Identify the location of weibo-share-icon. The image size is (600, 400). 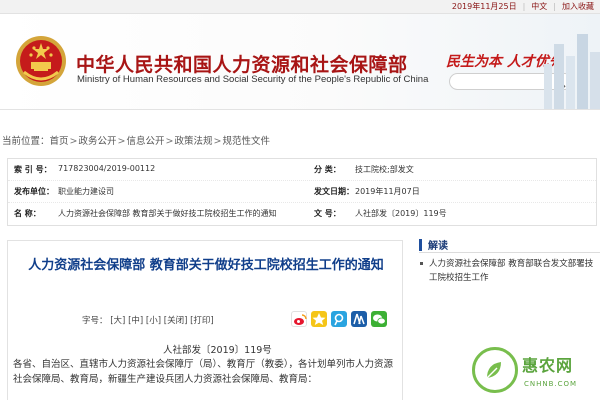
(299, 319).